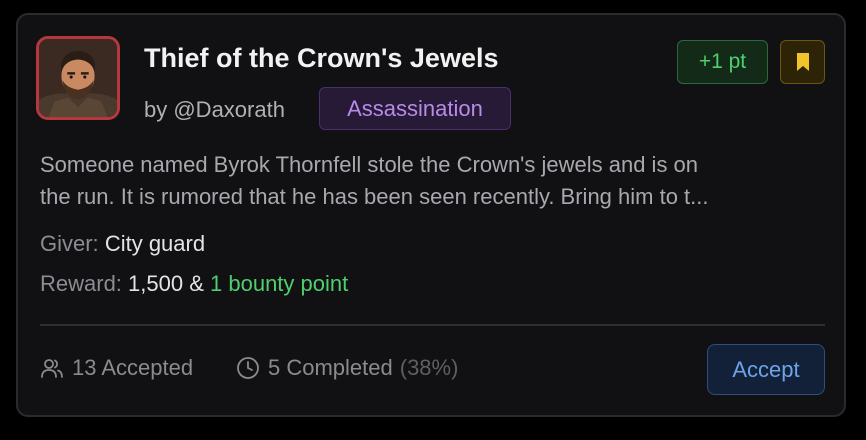 The image size is (866, 440). What do you see at coordinates (415, 108) in the screenshot?
I see `category-badge: Assassination` at bounding box center [415, 108].